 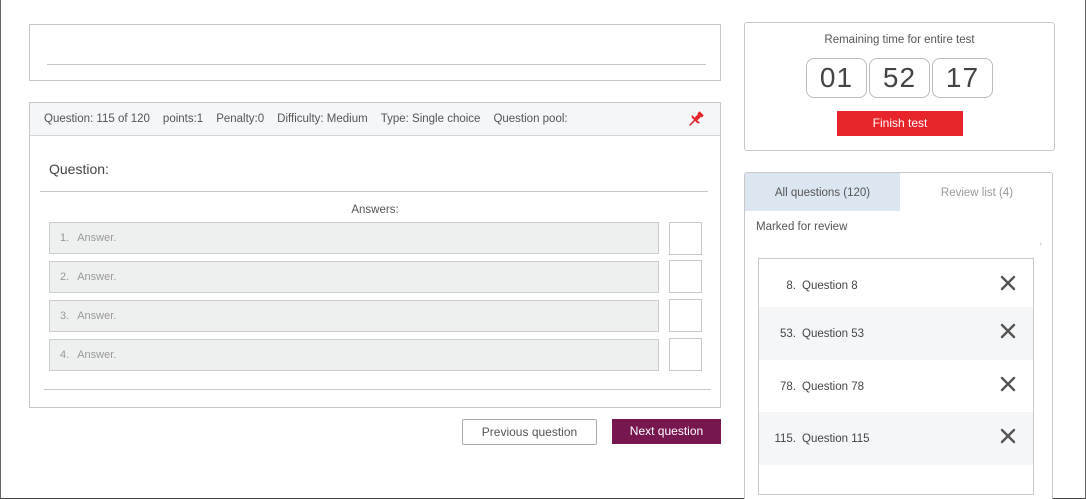 What do you see at coordinates (183, 119) in the screenshot?
I see `question-points: points:1` at bounding box center [183, 119].